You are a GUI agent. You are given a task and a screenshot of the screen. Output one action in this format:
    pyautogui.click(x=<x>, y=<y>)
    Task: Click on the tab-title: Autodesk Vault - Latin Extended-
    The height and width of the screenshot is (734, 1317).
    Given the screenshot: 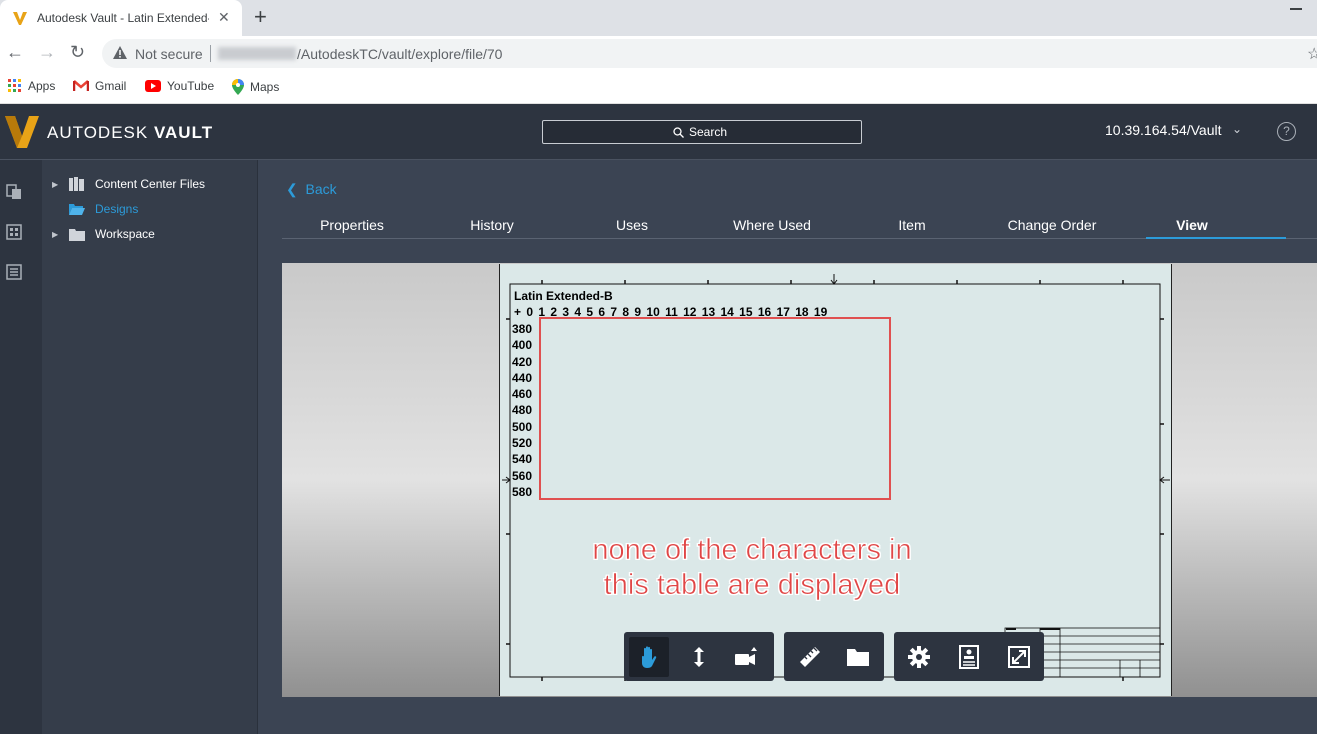 What is the action you would take?
    pyautogui.click(x=123, y=18)
    